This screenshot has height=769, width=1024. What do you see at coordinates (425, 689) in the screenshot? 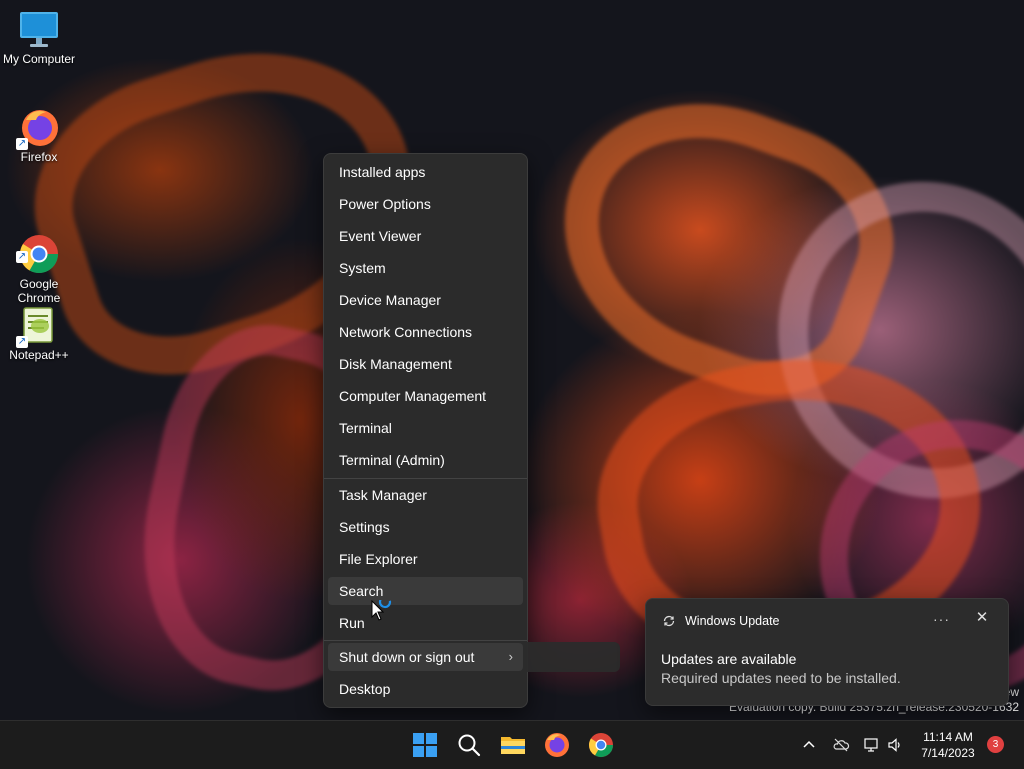
I see `menu-item-desktop: Desktop` at bounding box center [425, 689].